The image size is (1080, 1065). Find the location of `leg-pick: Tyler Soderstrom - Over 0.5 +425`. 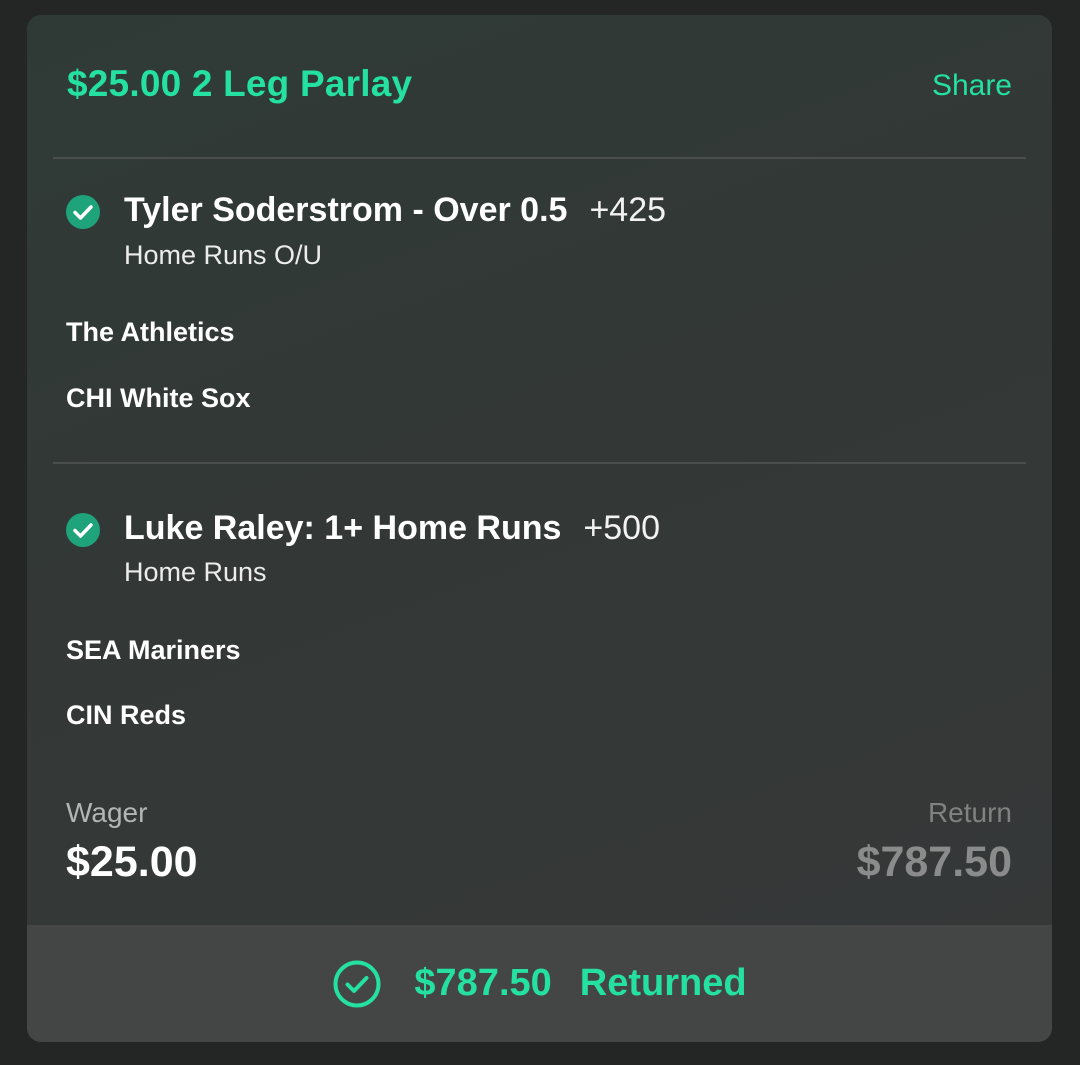

leg-pick: Tyler Soderstrom - Over 0.5 +425 is located at coordinates (395, 210).